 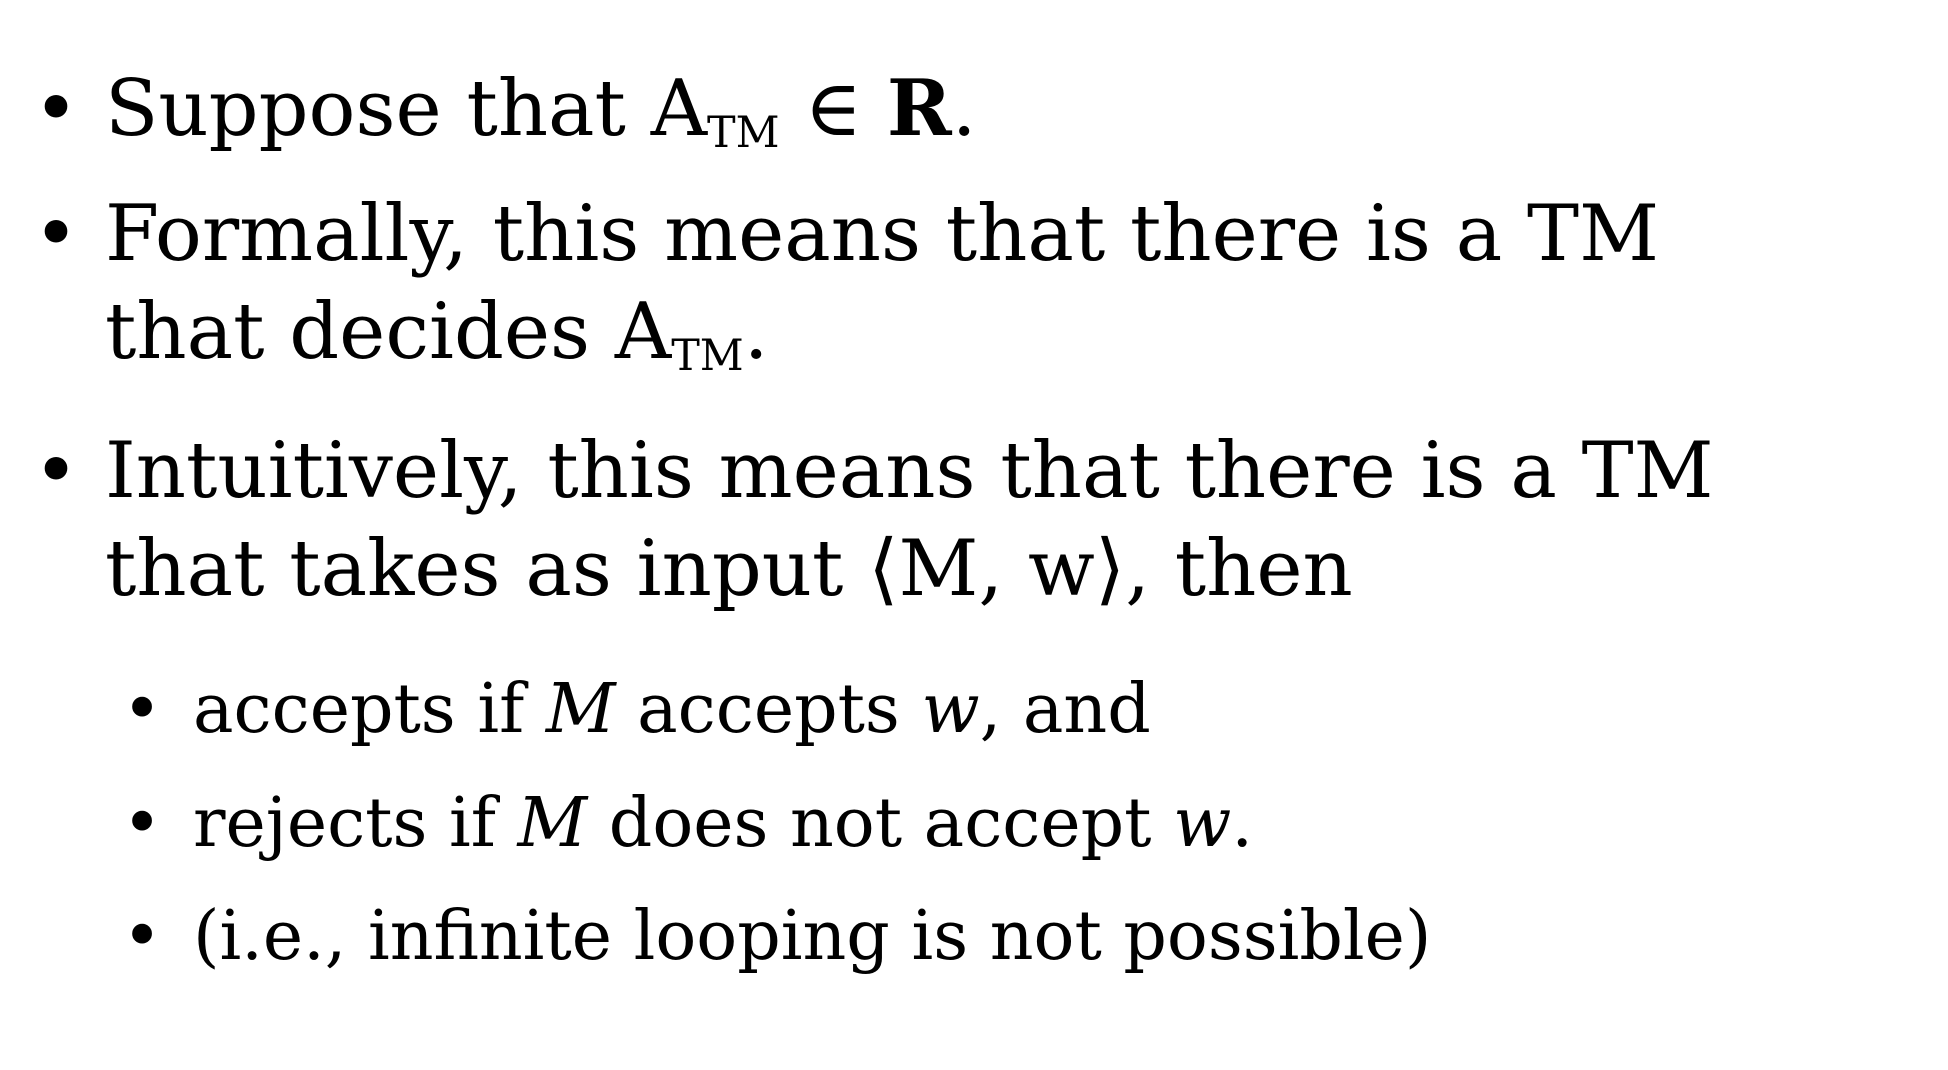 I want to click on sub-bullet-text-3: (i.e., infinite looping is not possible), so click(x=812, y=936).